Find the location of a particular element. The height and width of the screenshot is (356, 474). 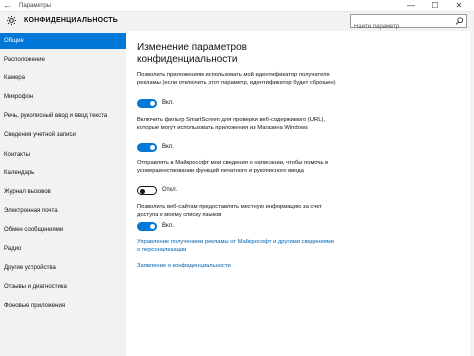

sidebar-item-camera: Камера is located at coordinates (63, 78).